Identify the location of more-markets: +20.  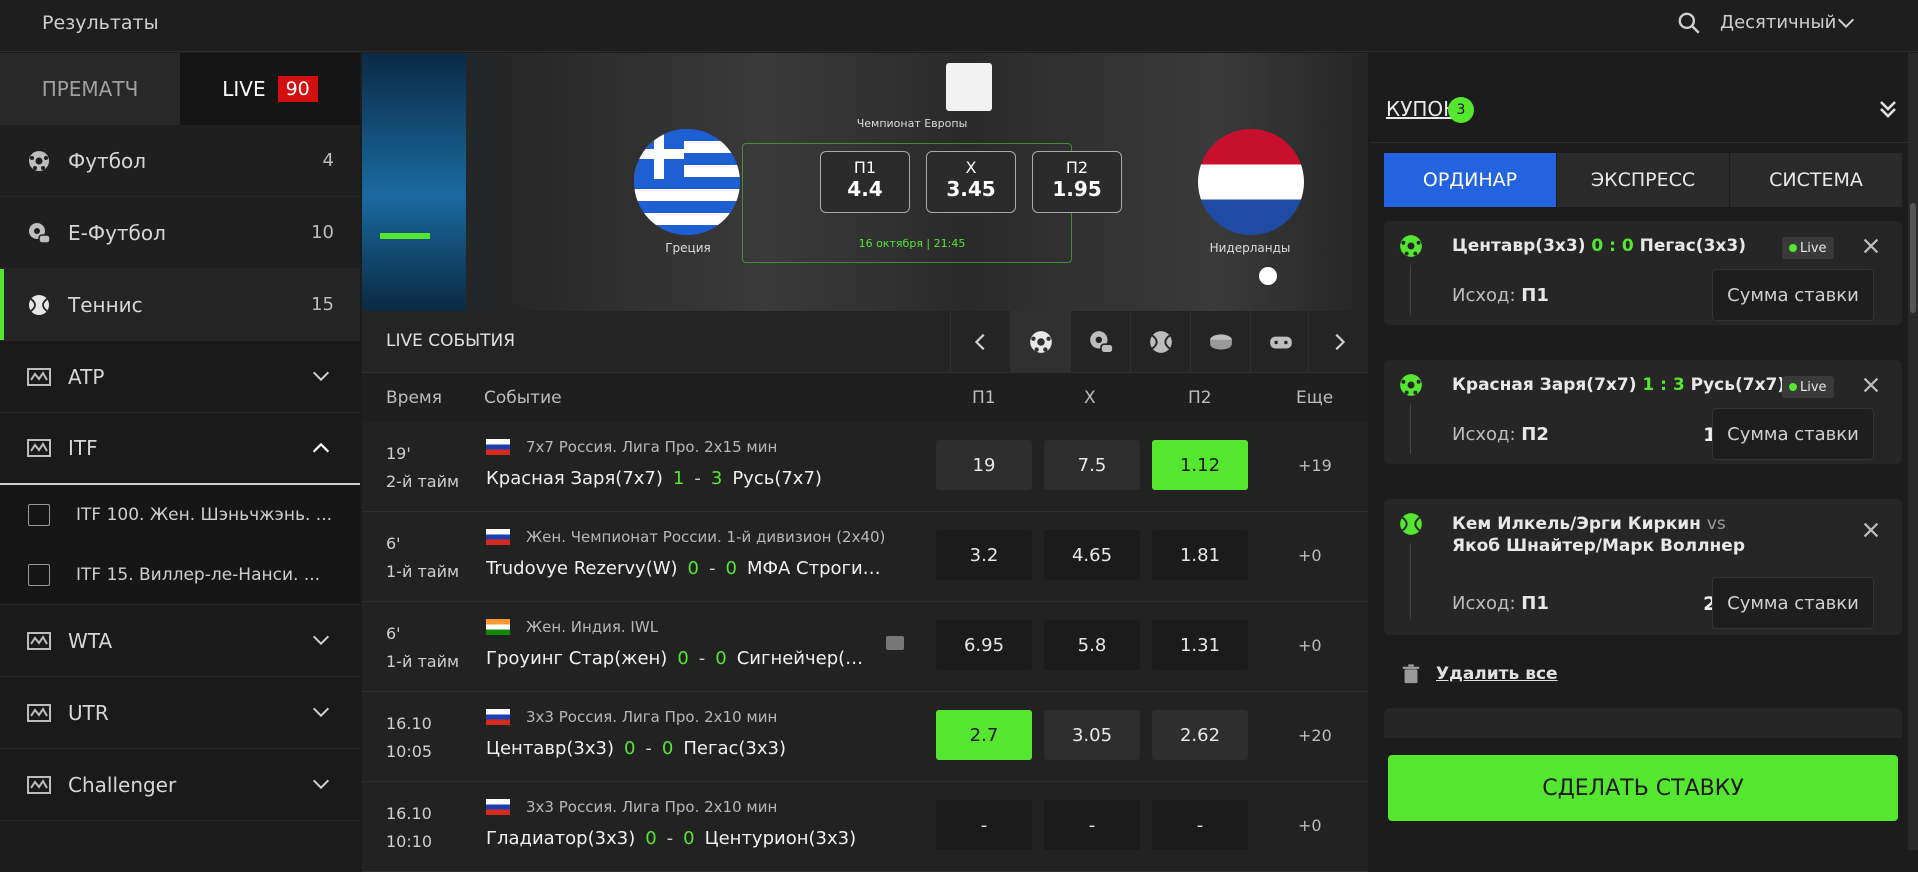
(1315, 735).